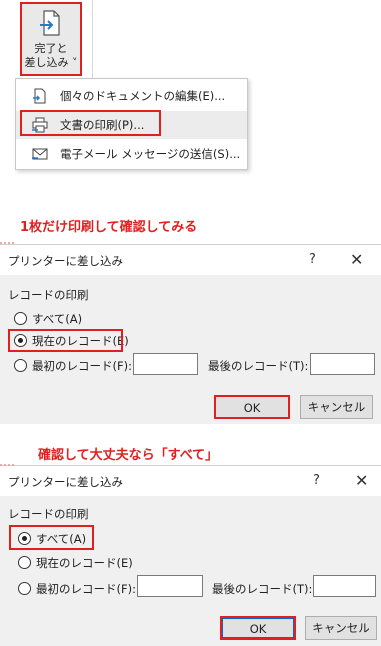  Describe the element at coordinates (51, 537) in the screenshot. I see `highlight-all` at that location.